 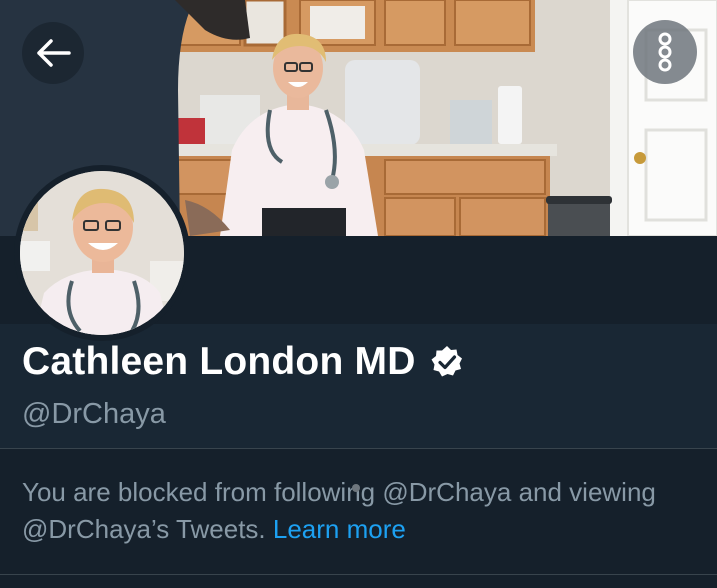 What do you see at coordinates (356, 488) in the screenshot?
I see `scroll-indicator` at bounding box center [356, 488].